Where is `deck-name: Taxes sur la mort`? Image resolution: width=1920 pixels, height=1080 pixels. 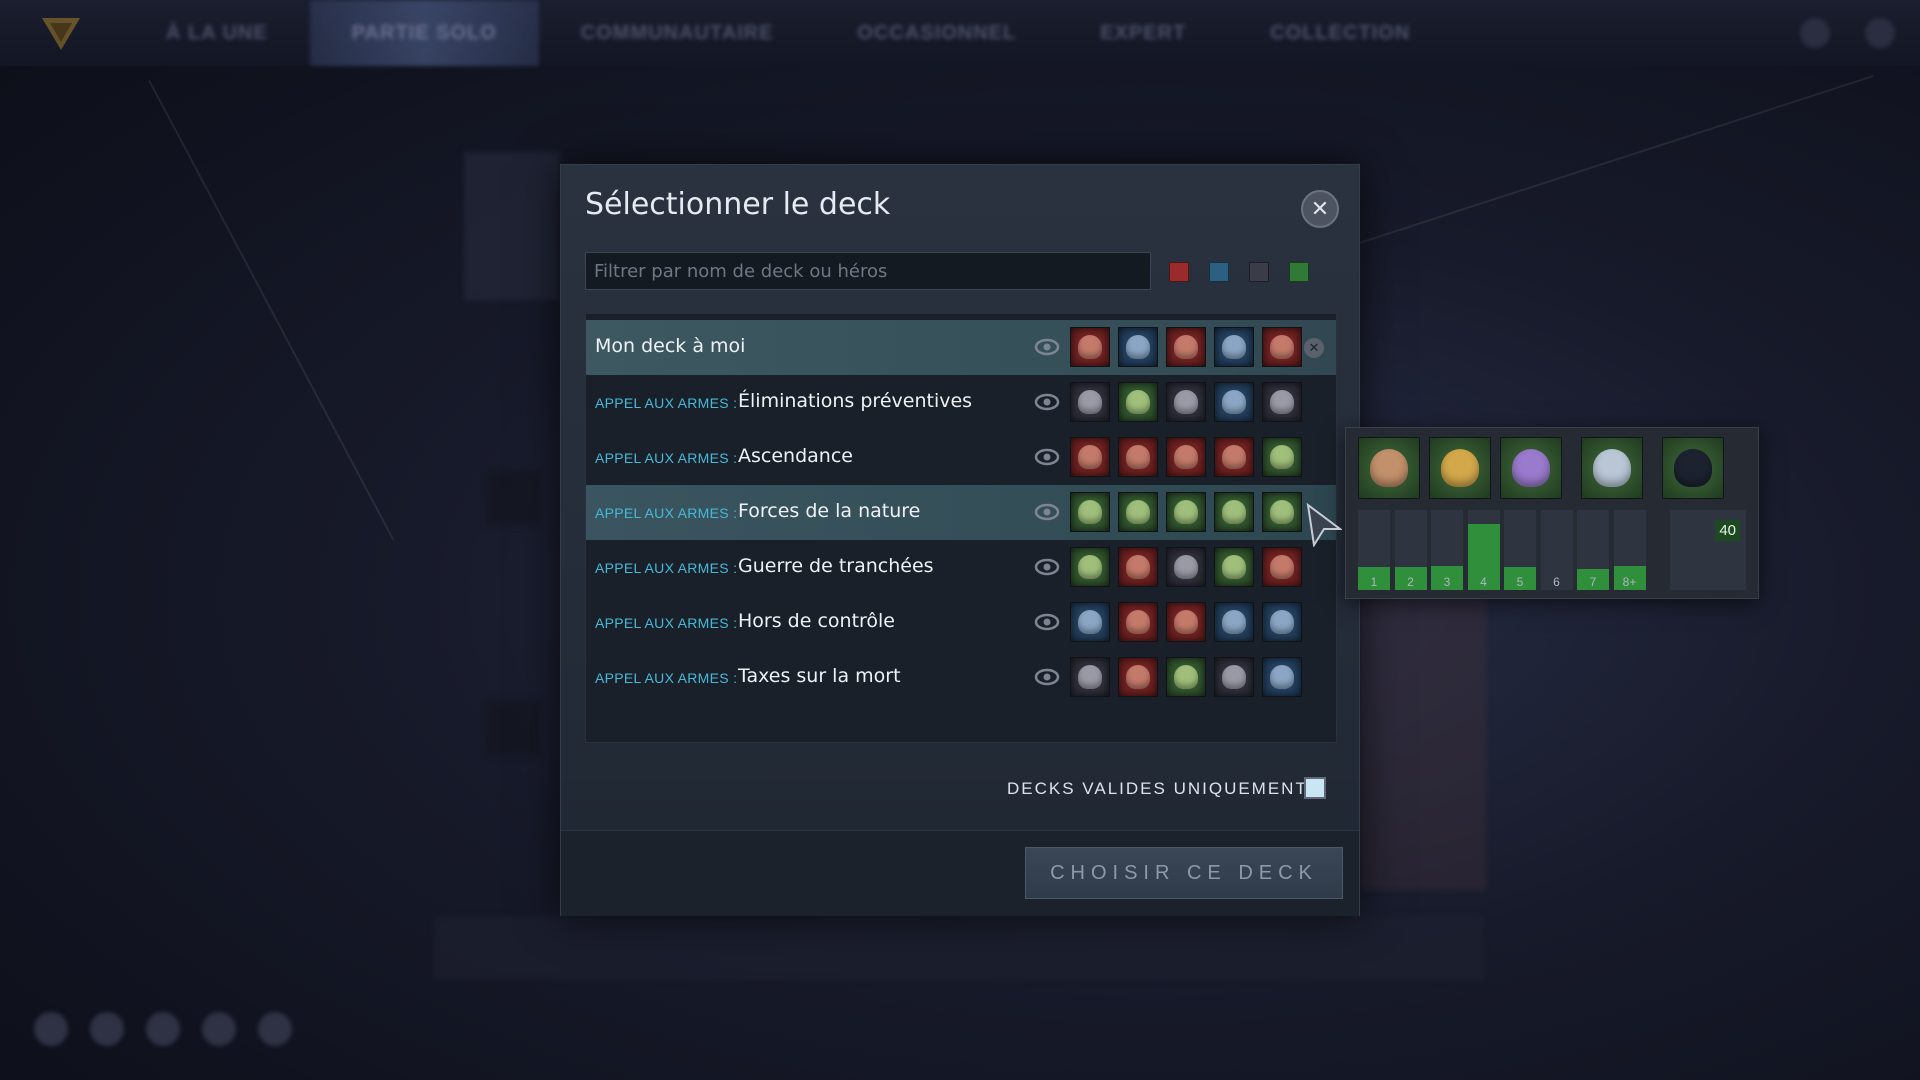
deck-name: Taxes sur la mort is located at coordinates (819, 676).